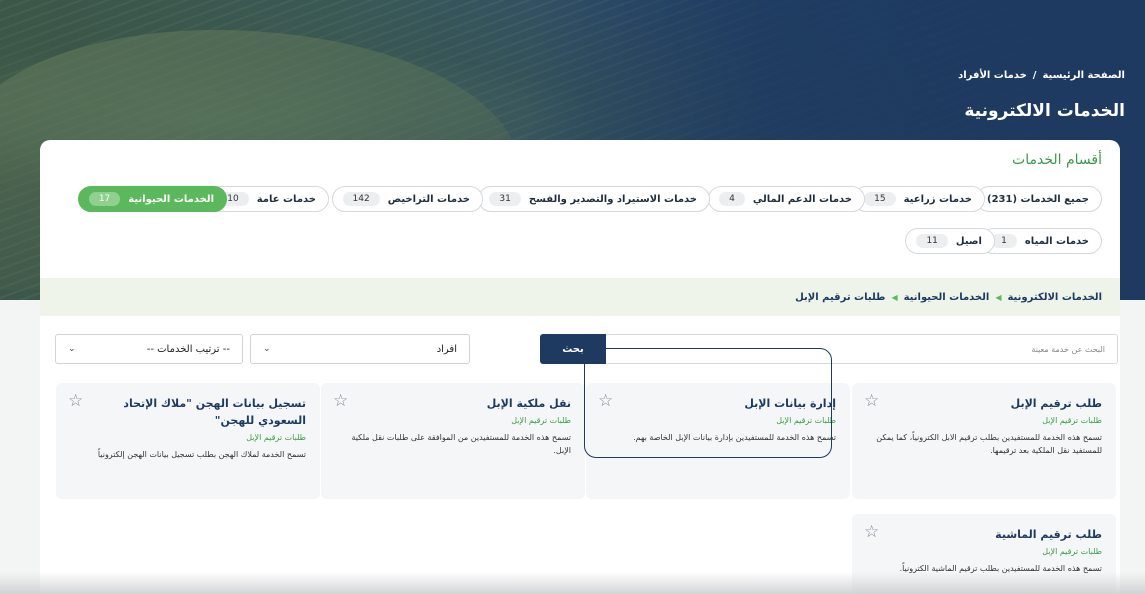  What do you see at coordinates (1039, 199) in the screenshot?
I see `category-all: جميع الخدمات (231)` at bounding box center [1039, 199].